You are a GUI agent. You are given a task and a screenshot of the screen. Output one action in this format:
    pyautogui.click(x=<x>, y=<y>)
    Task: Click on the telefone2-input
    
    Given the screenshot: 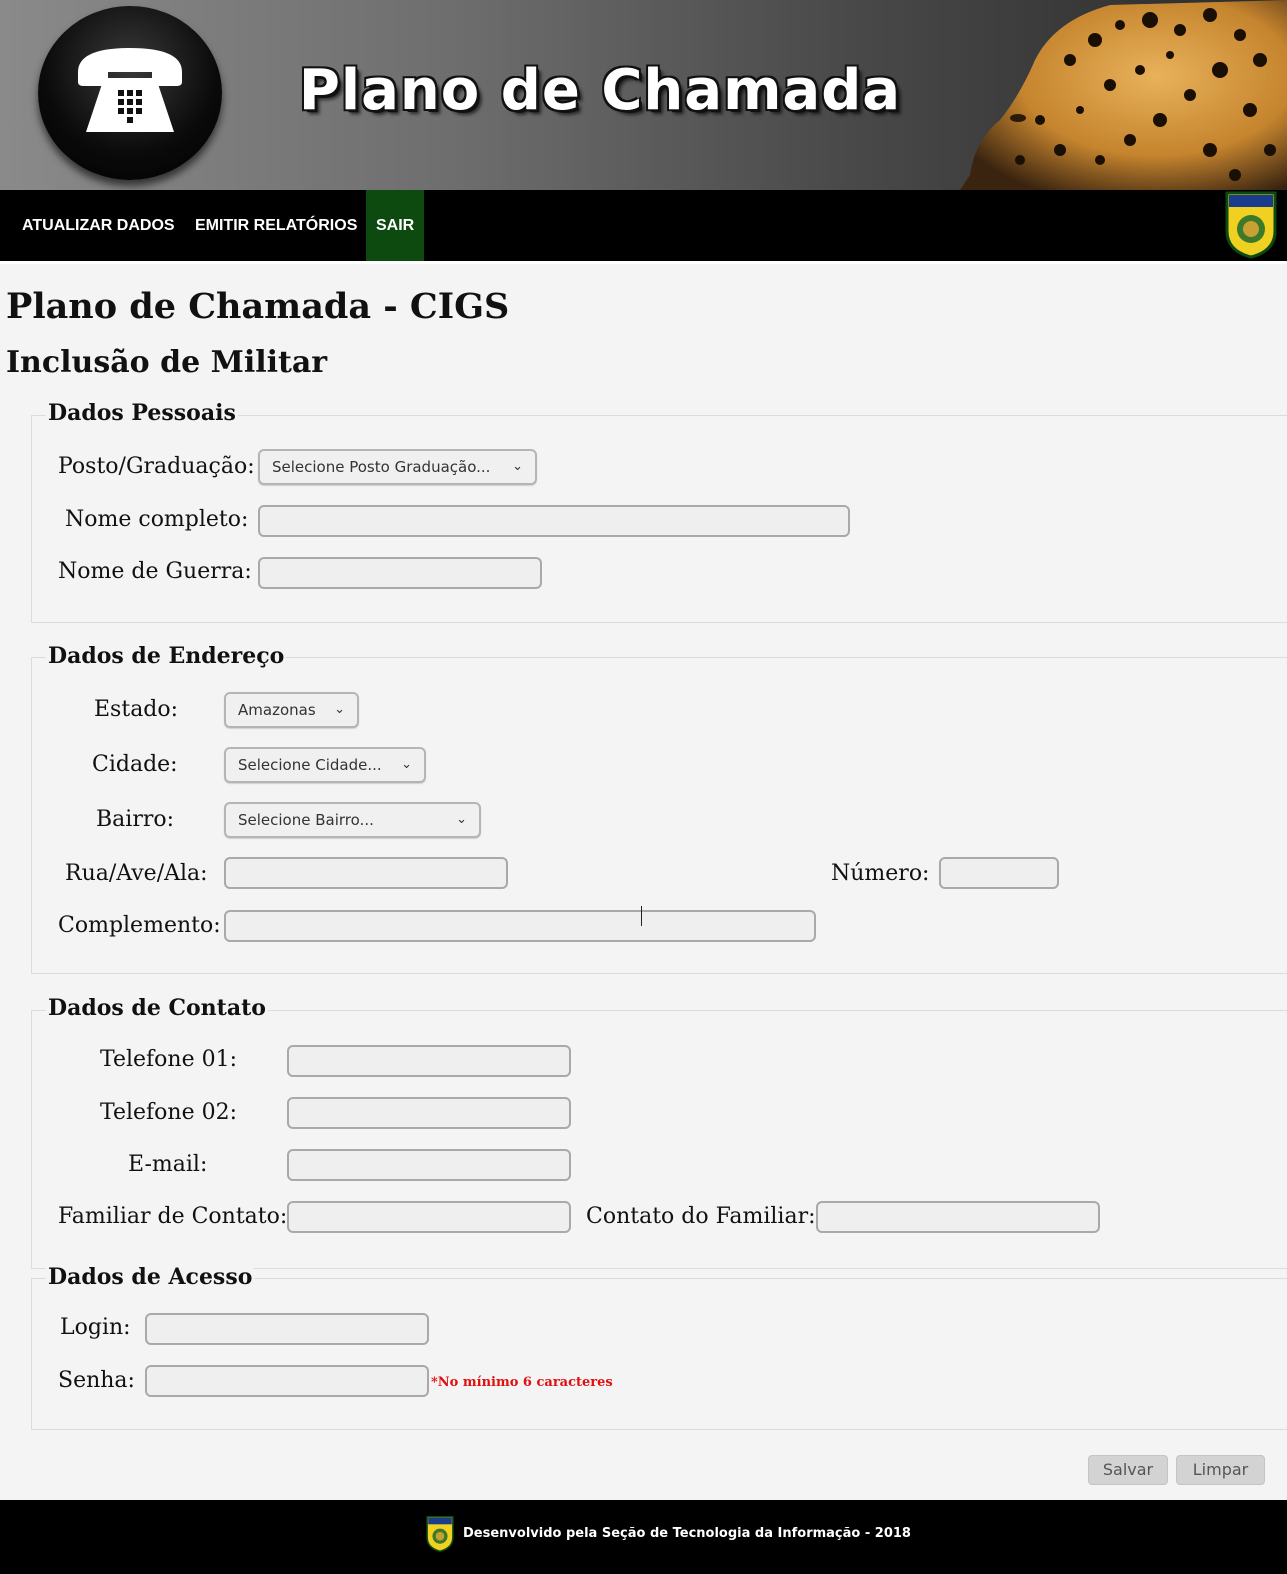 What is the action you would take?
    pyautogui.click(x=429, y=1113)
    